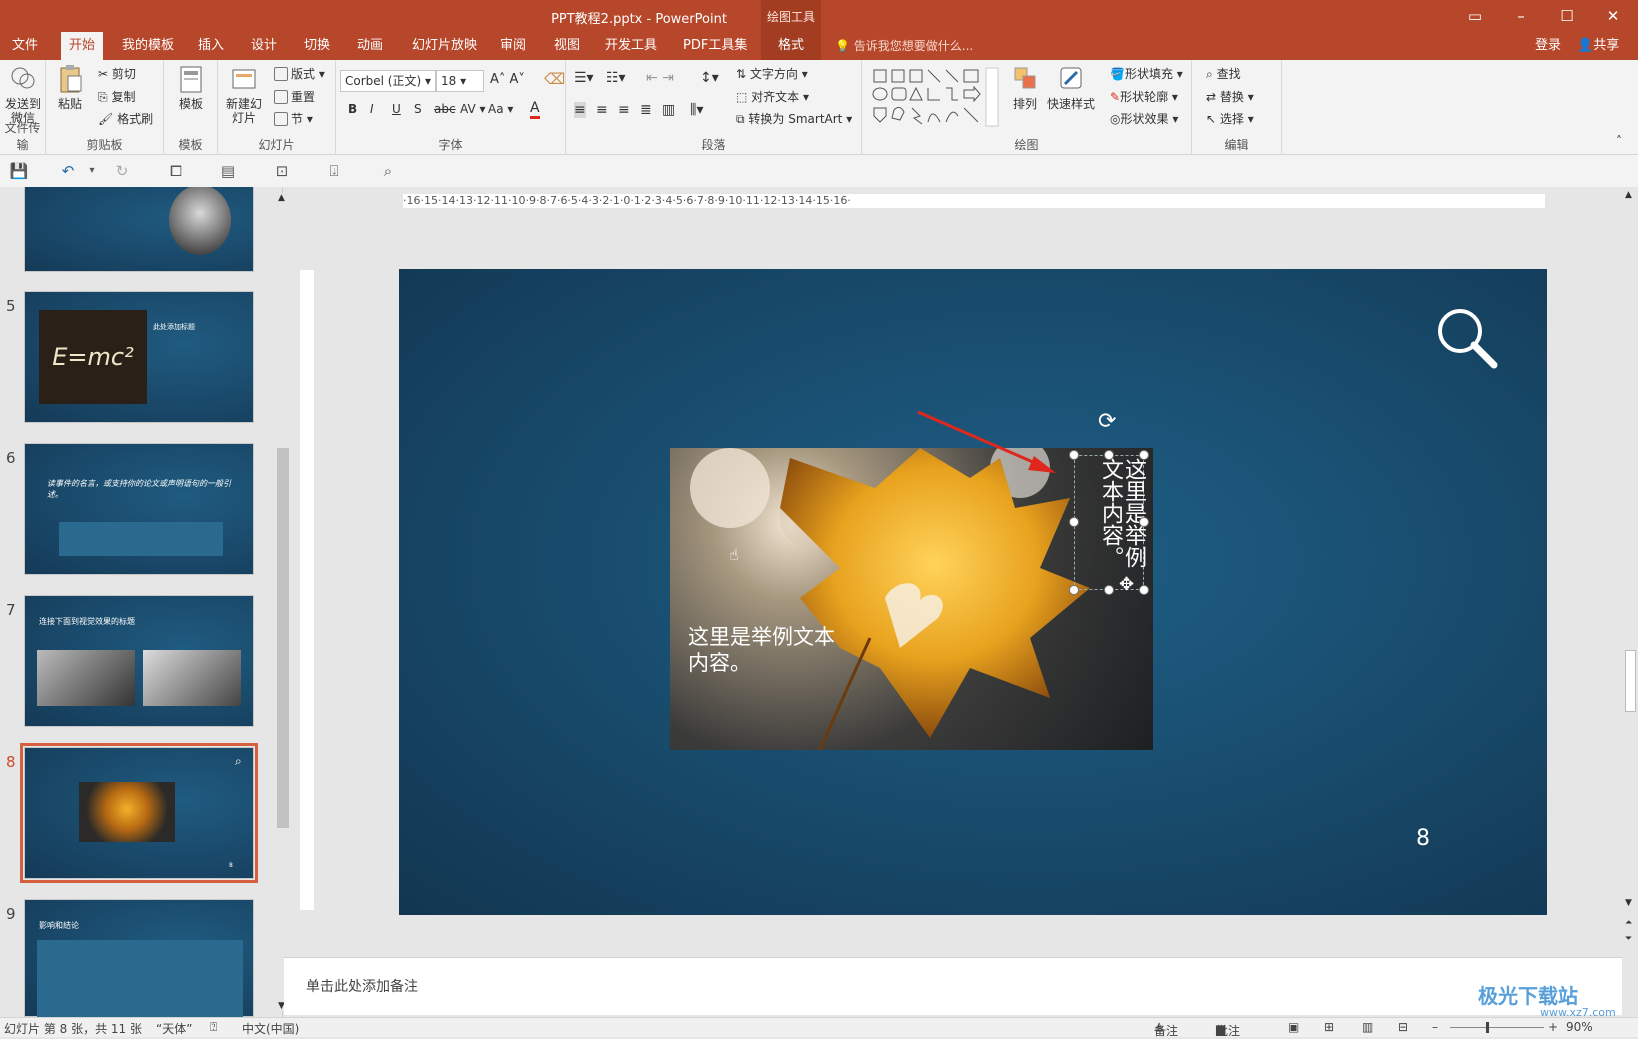 This screenshot has width=1638, height=1039. Describe the element at coordinates (370, 46) in the screenshot. I see `tab-animations: 动画` at that location.